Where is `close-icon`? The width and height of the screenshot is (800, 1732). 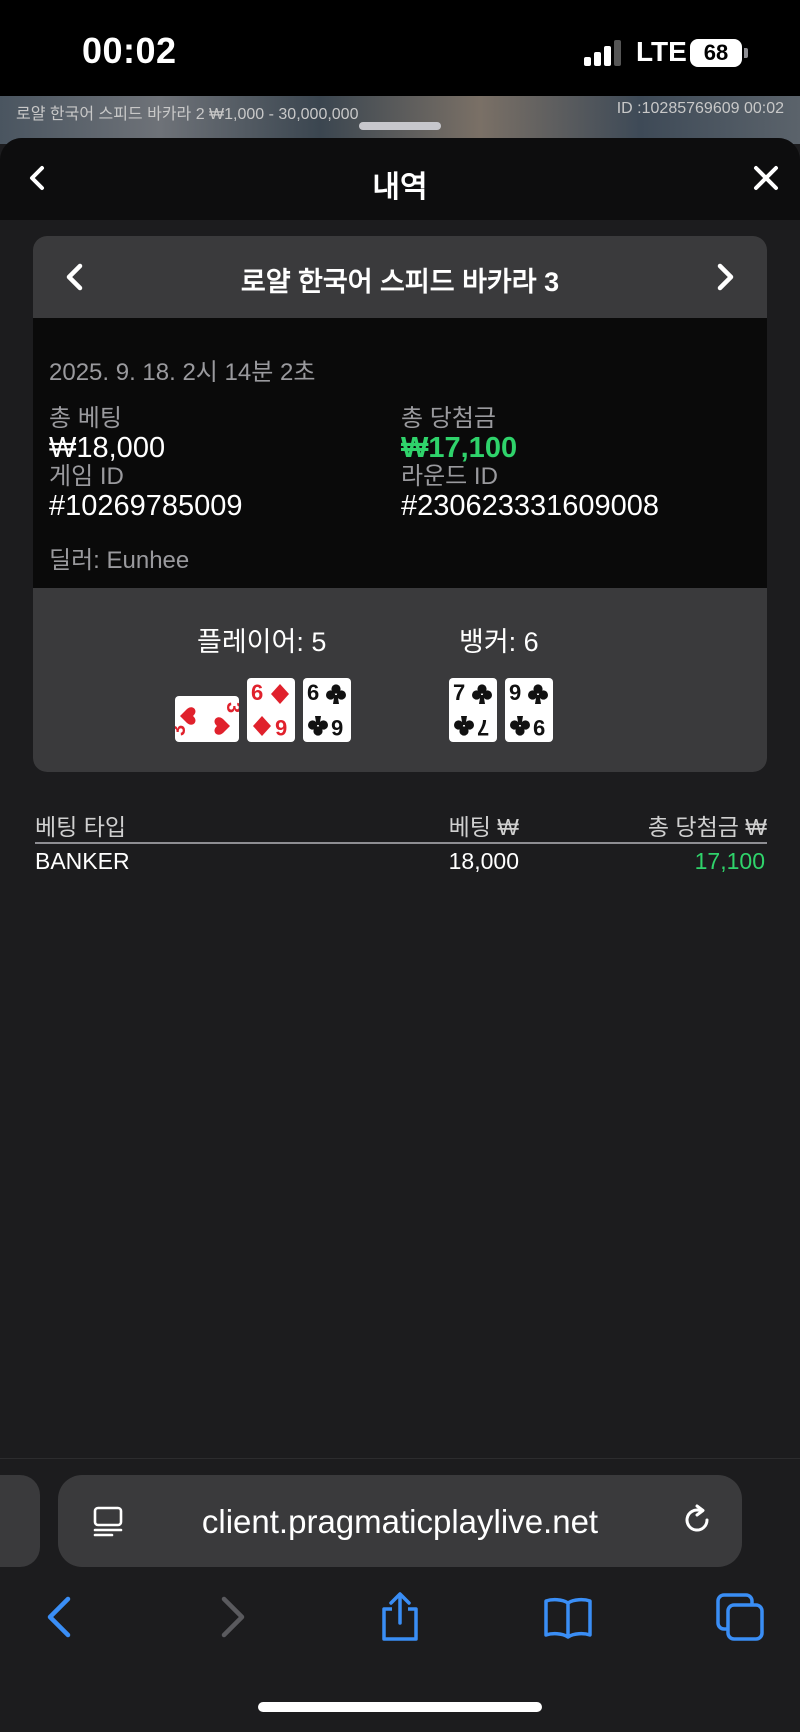 close-icon is located at coordinates (766, 178).